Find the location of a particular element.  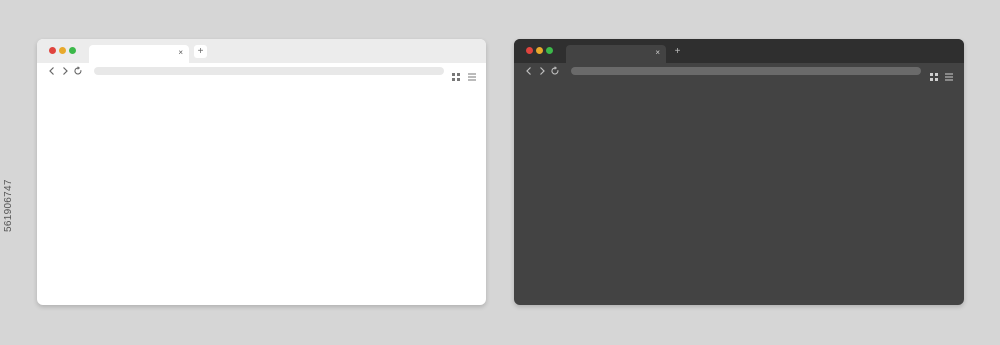

stock-id-label: 561906747 is located at coordinates (8, 205).